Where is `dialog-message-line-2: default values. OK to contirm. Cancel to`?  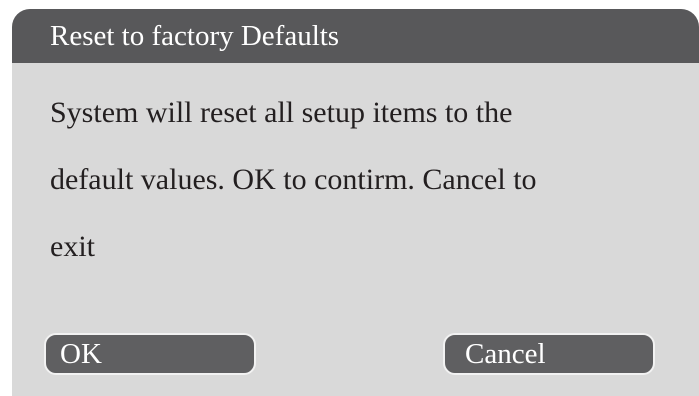
dialog-message-line-2: default values. OK to contirm. Cancel to is located at coordinates (293, 179).